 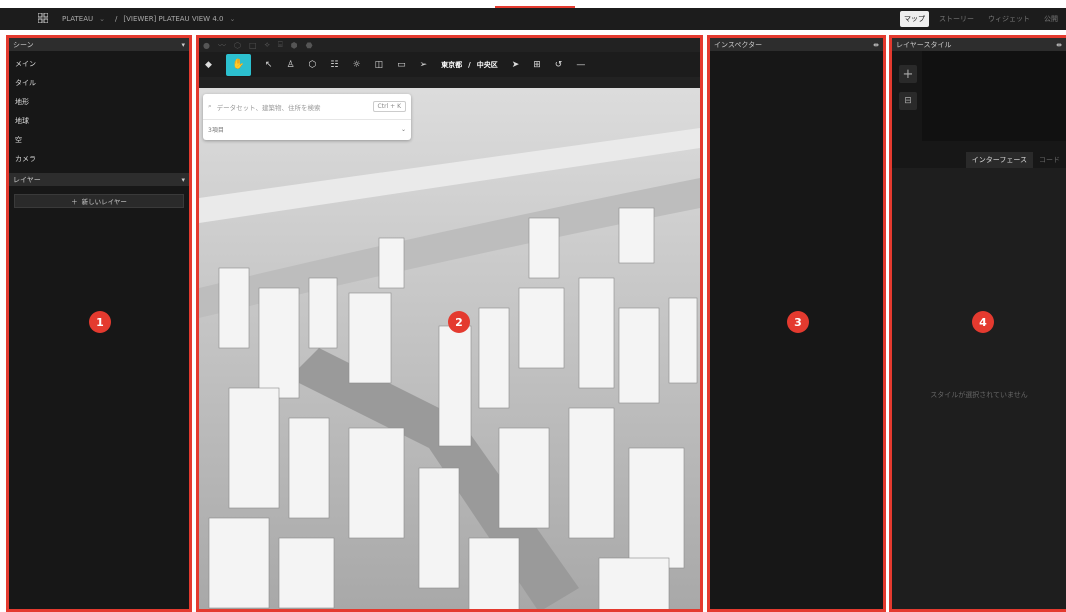 What do you see at coordinates (238, 64) in the screenshot?
I see `hand-tool-button: ✋` at bounding box center [238, 64].